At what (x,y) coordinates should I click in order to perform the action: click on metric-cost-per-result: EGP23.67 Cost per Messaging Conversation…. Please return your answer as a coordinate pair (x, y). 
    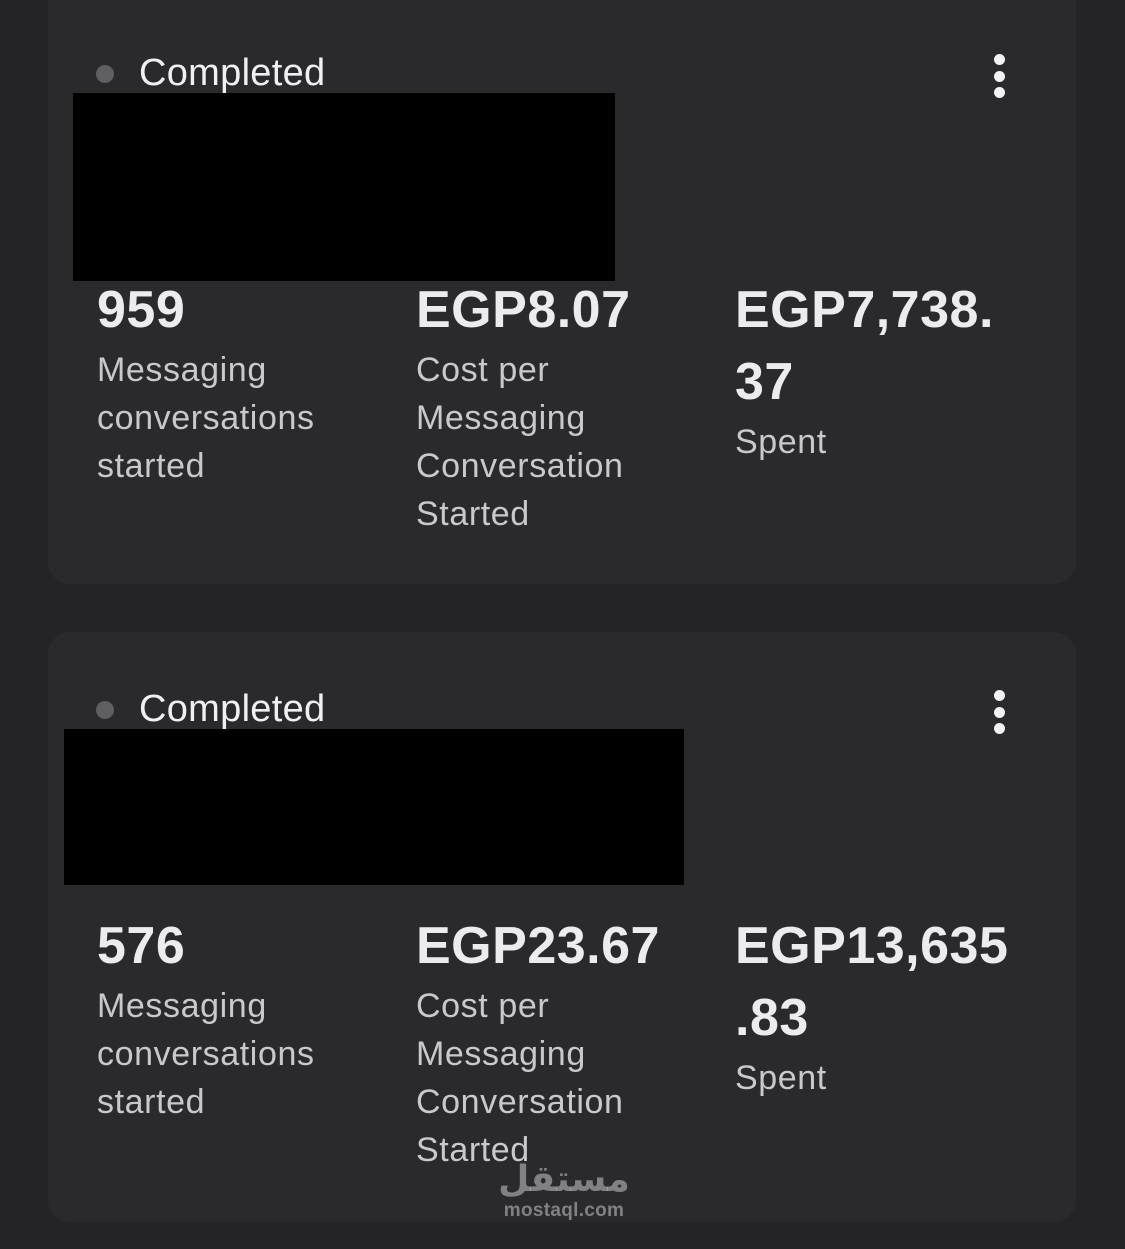
    Looking at the image, I should click on (538, 1042).